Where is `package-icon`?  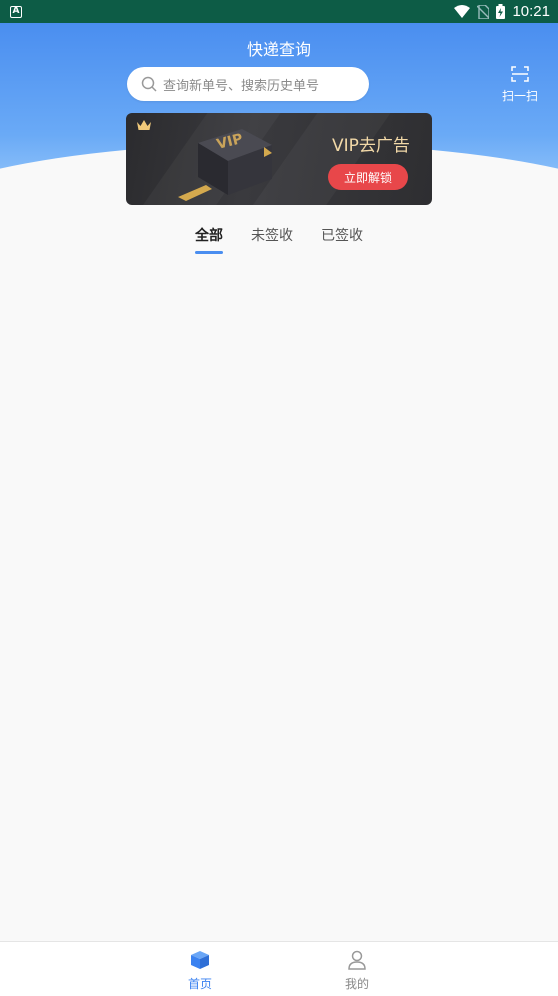 package-icon is located at coordinates (200, 960).